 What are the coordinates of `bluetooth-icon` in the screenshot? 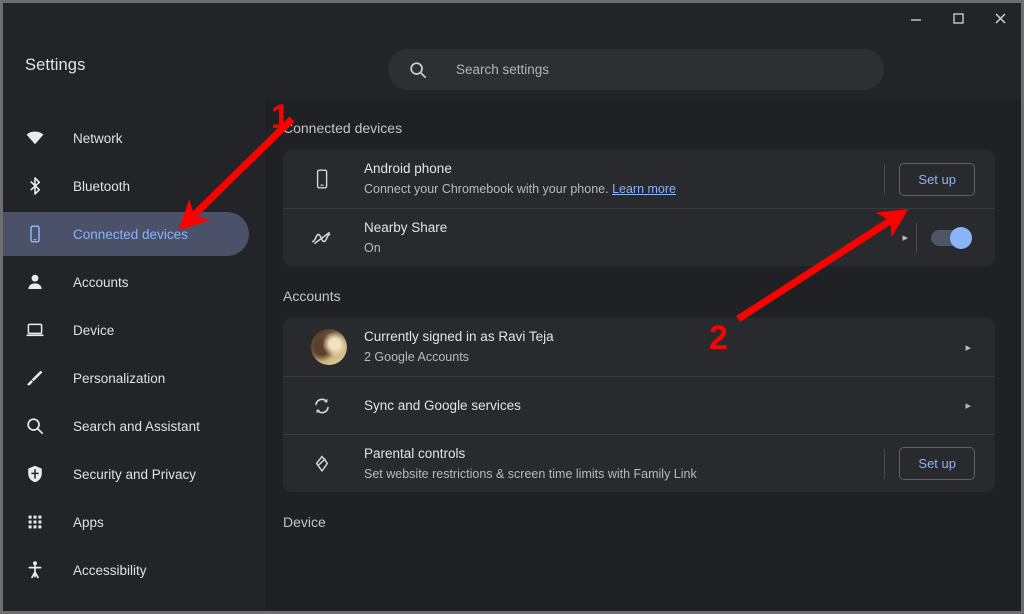 It's located at (35, 186).